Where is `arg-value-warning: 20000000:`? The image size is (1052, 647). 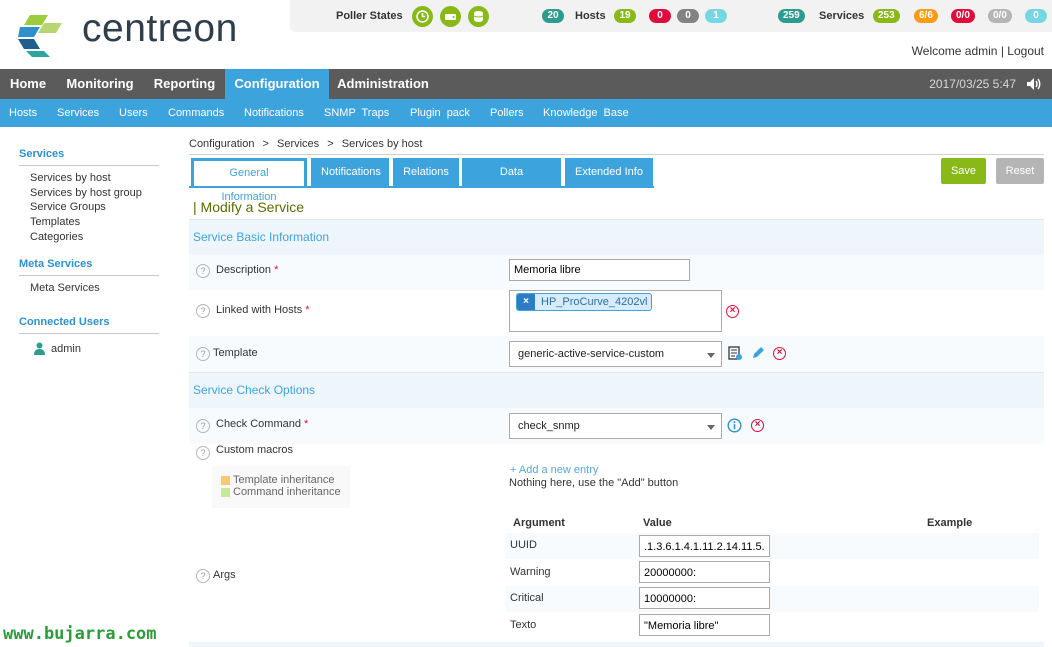 arg-value-warning: 20000000: is located at coordinates (704, 572).